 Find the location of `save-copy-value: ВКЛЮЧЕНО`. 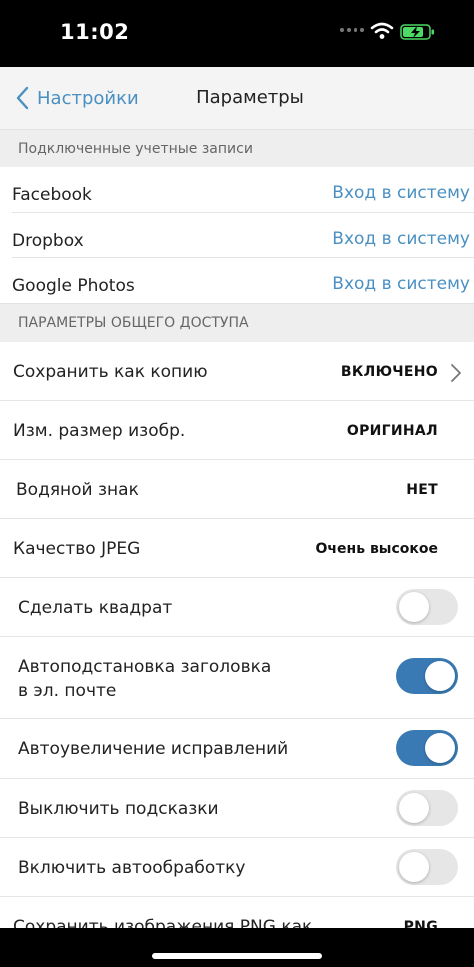

save-copy-value: ВКЛЮЧЕНО is located at coordinates (389, 372).